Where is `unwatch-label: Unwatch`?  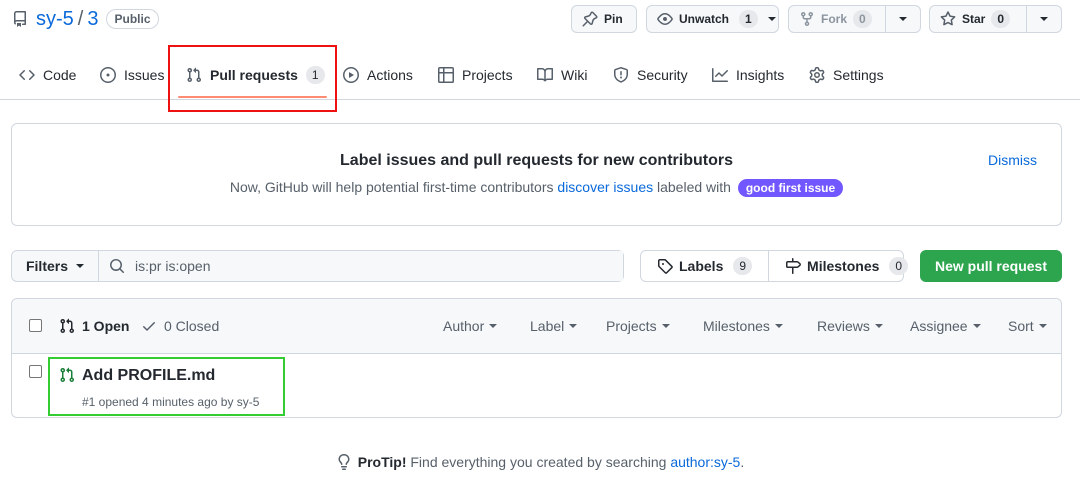 unwatch-label: Unwatch is located at coordinates (704, 19).